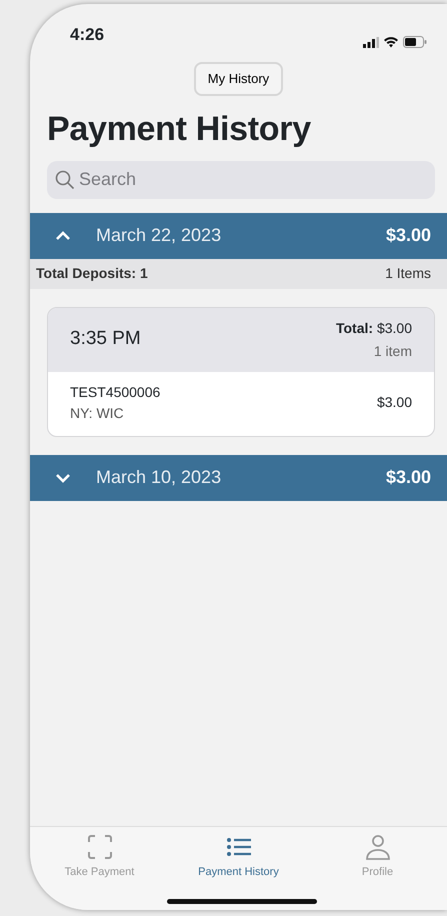 This screenshot has height=916, width=447. I want to click on search-field: Search, so click(241, 179).